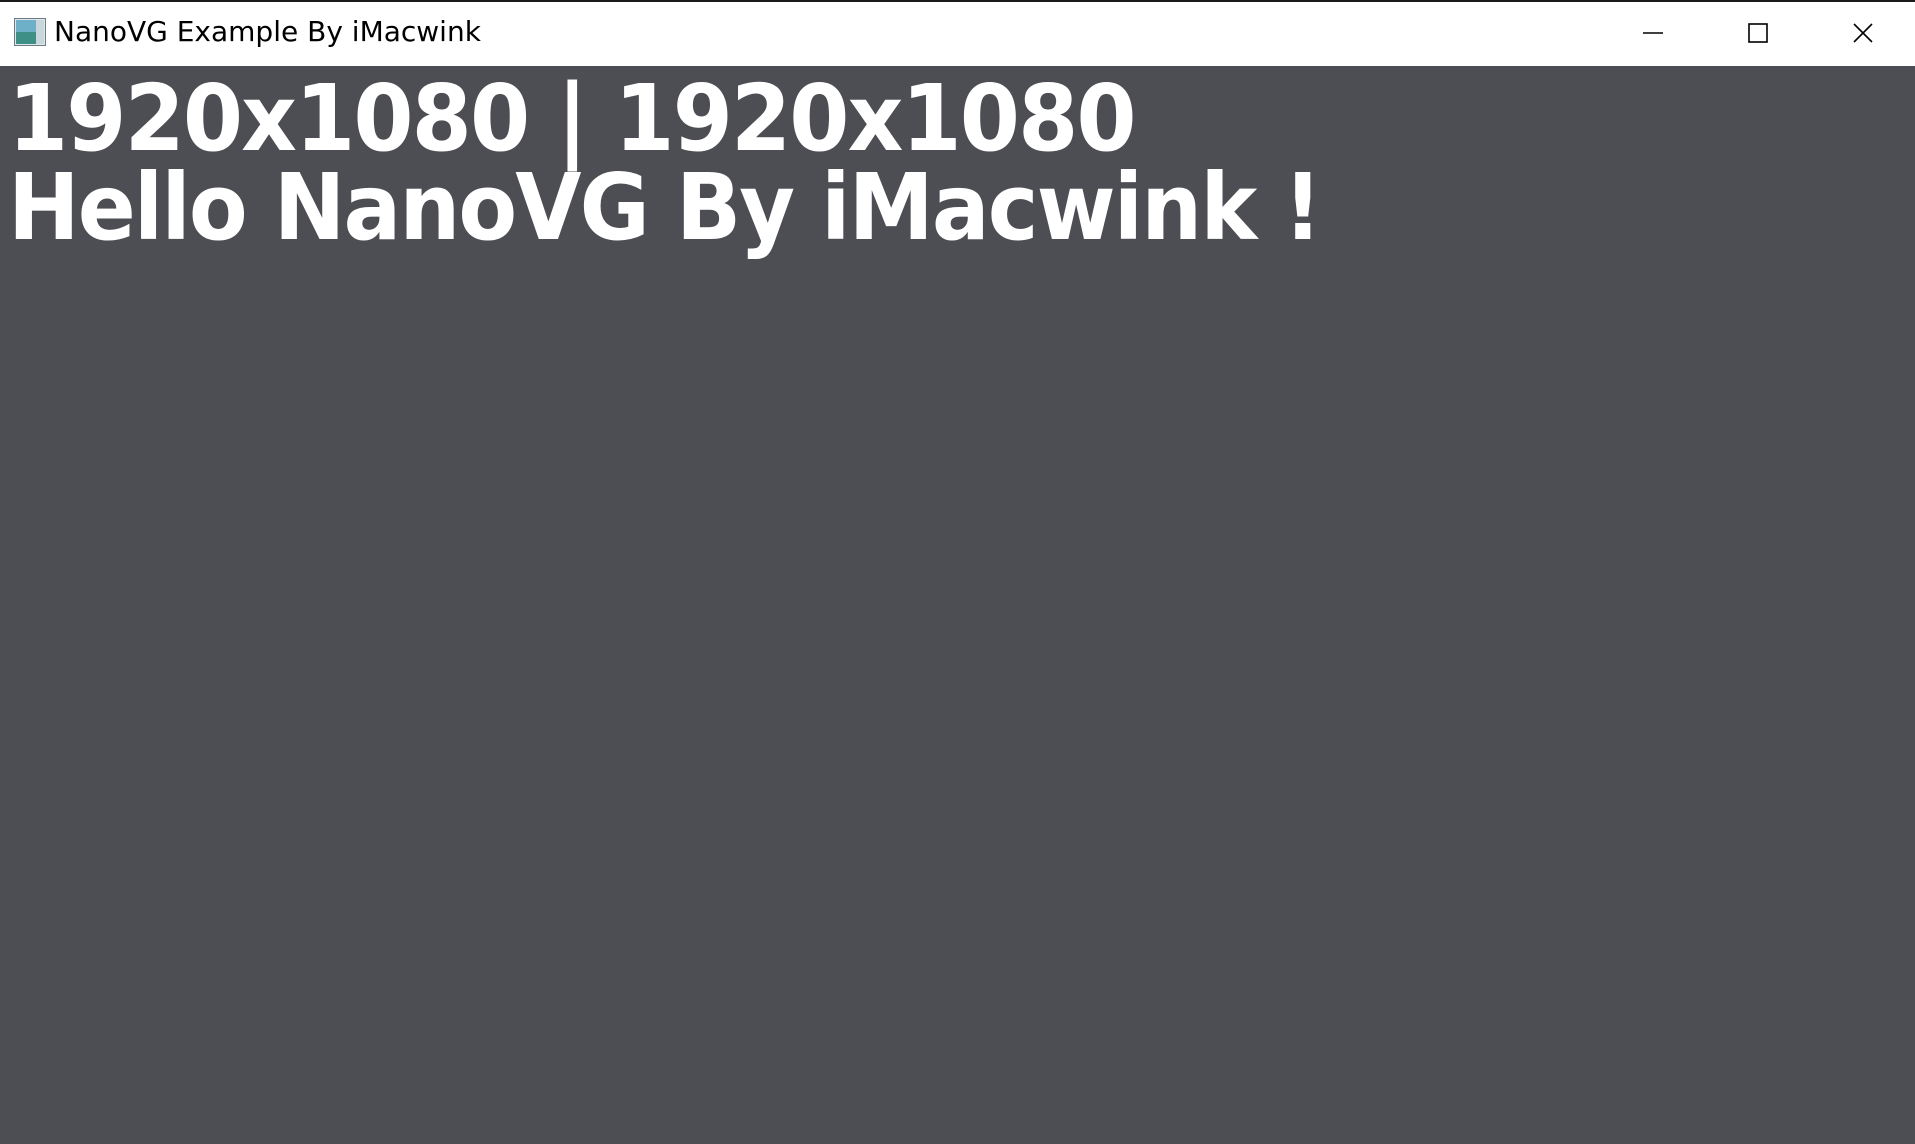 The image size is (1915, 1144). I want to click on title-bar: NanoVG Example By iMacwink, so click(957, 33).